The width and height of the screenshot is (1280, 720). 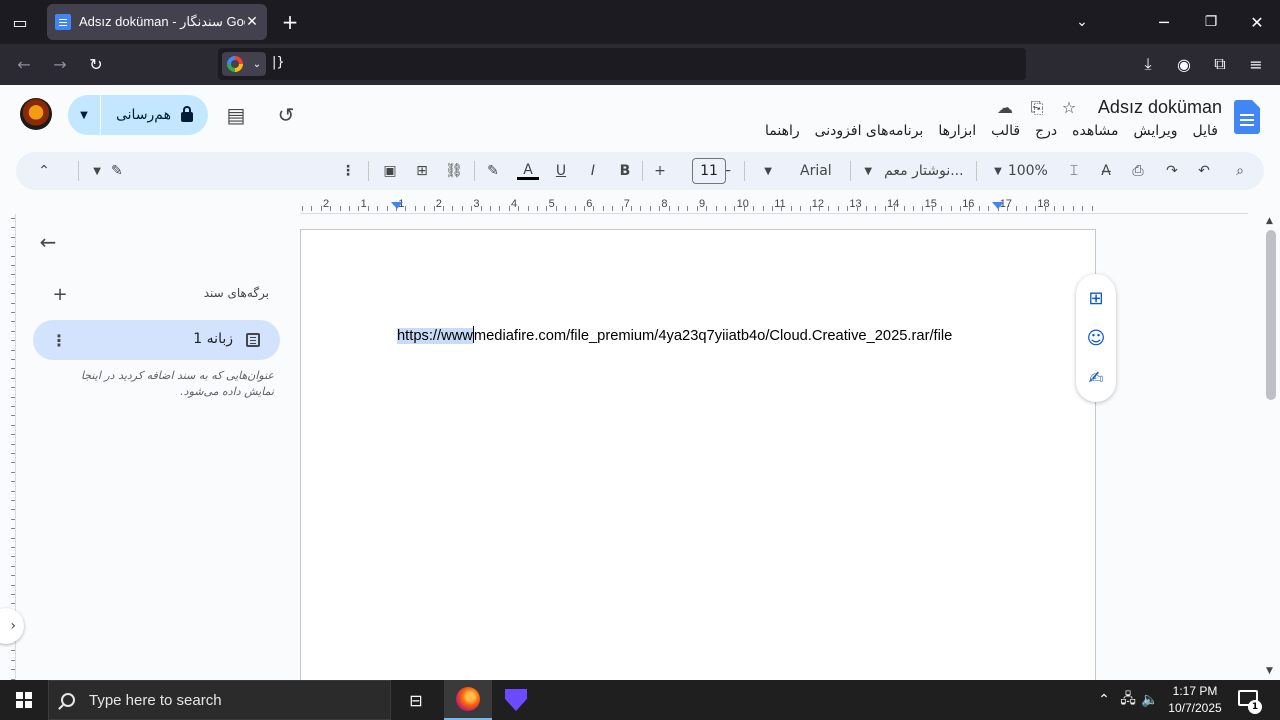 I want to click on undo-icon: ↶, so click(x=1204, y=171).